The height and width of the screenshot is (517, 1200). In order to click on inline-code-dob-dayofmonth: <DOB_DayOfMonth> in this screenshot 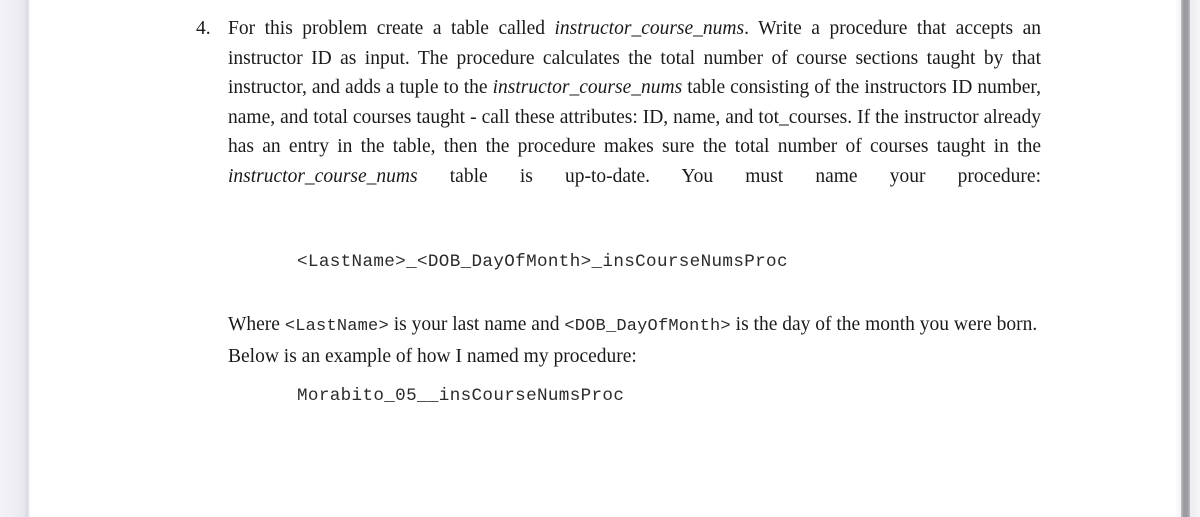, I will do `click(647, 326)`.